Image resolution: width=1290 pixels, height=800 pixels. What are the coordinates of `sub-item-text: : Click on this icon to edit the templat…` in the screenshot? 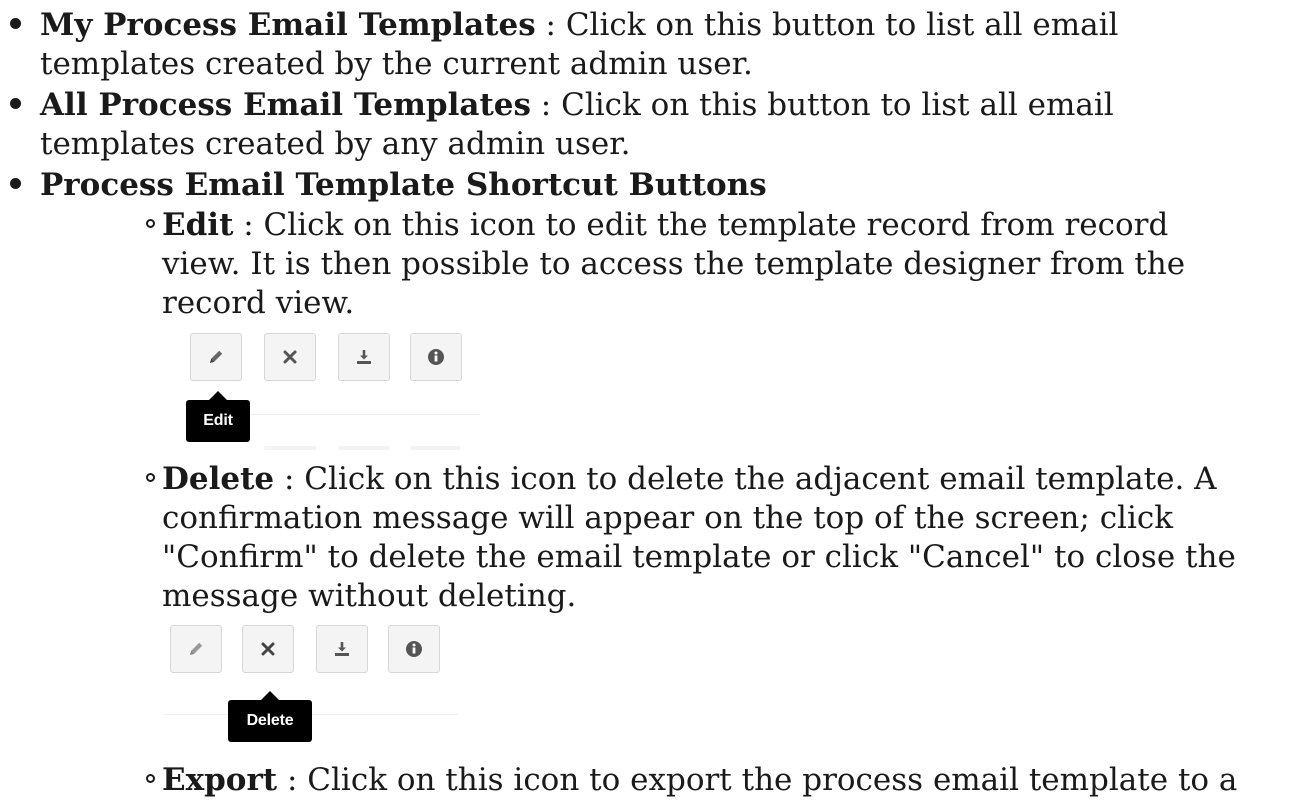 It's located at (701, 225).